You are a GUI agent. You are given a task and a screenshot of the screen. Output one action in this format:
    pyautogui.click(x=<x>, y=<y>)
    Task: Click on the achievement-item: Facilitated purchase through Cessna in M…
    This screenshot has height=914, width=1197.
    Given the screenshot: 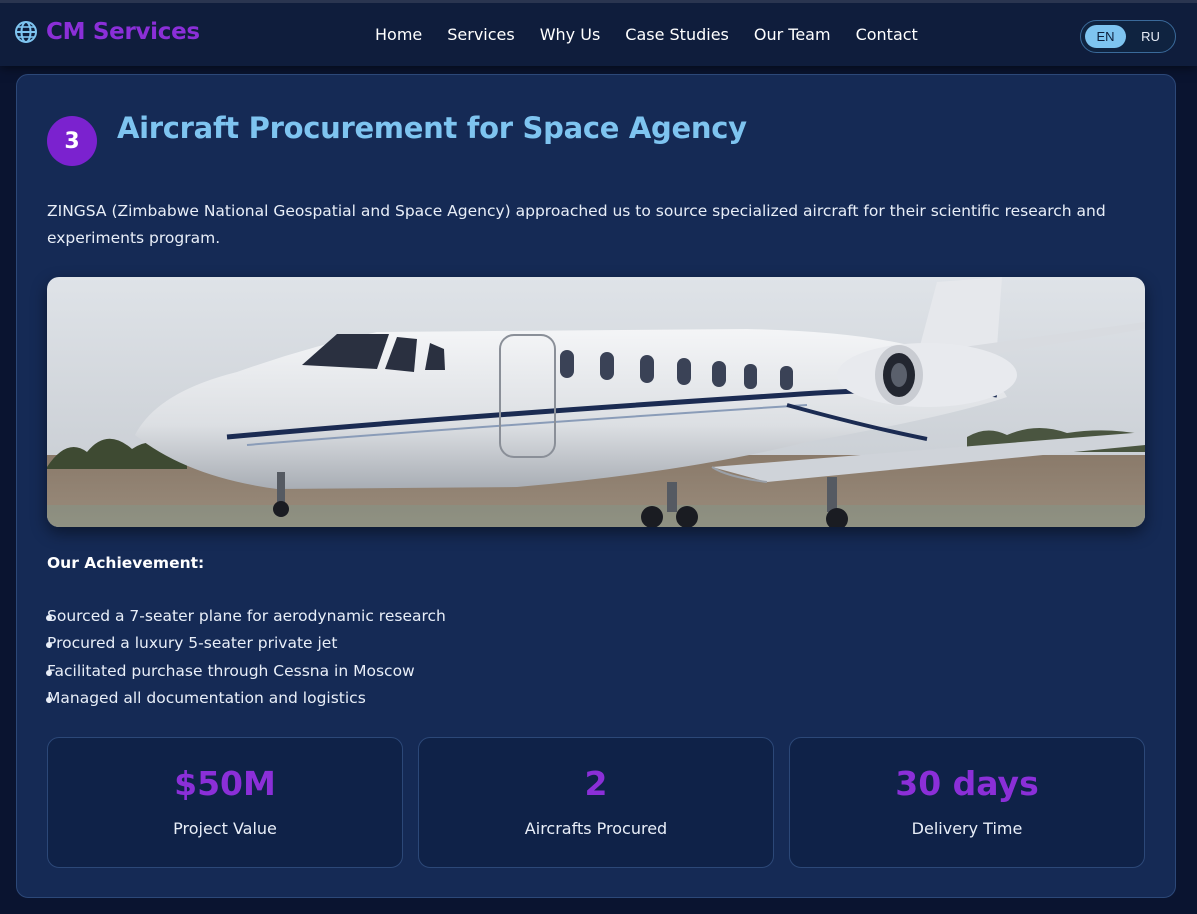 What is the action you would take?
    pyautogui.click(x=246, y=671)
    